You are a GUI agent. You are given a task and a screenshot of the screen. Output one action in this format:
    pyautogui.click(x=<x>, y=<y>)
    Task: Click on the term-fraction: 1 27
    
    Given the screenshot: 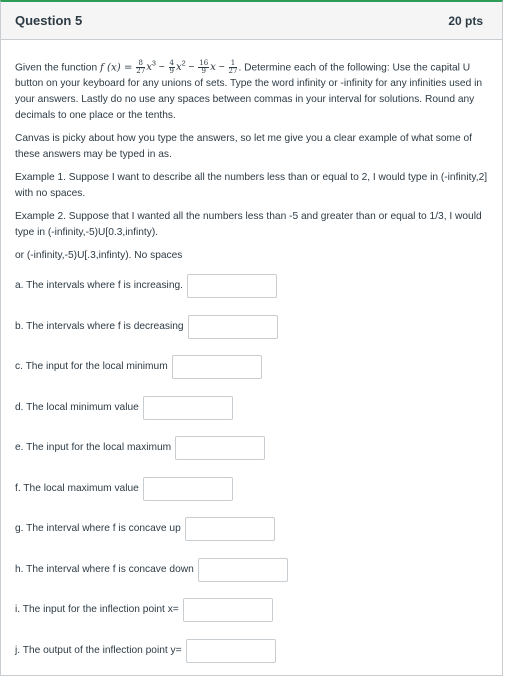 What is the action you would take?
    pyautogui.click(x=233, y=68)
    